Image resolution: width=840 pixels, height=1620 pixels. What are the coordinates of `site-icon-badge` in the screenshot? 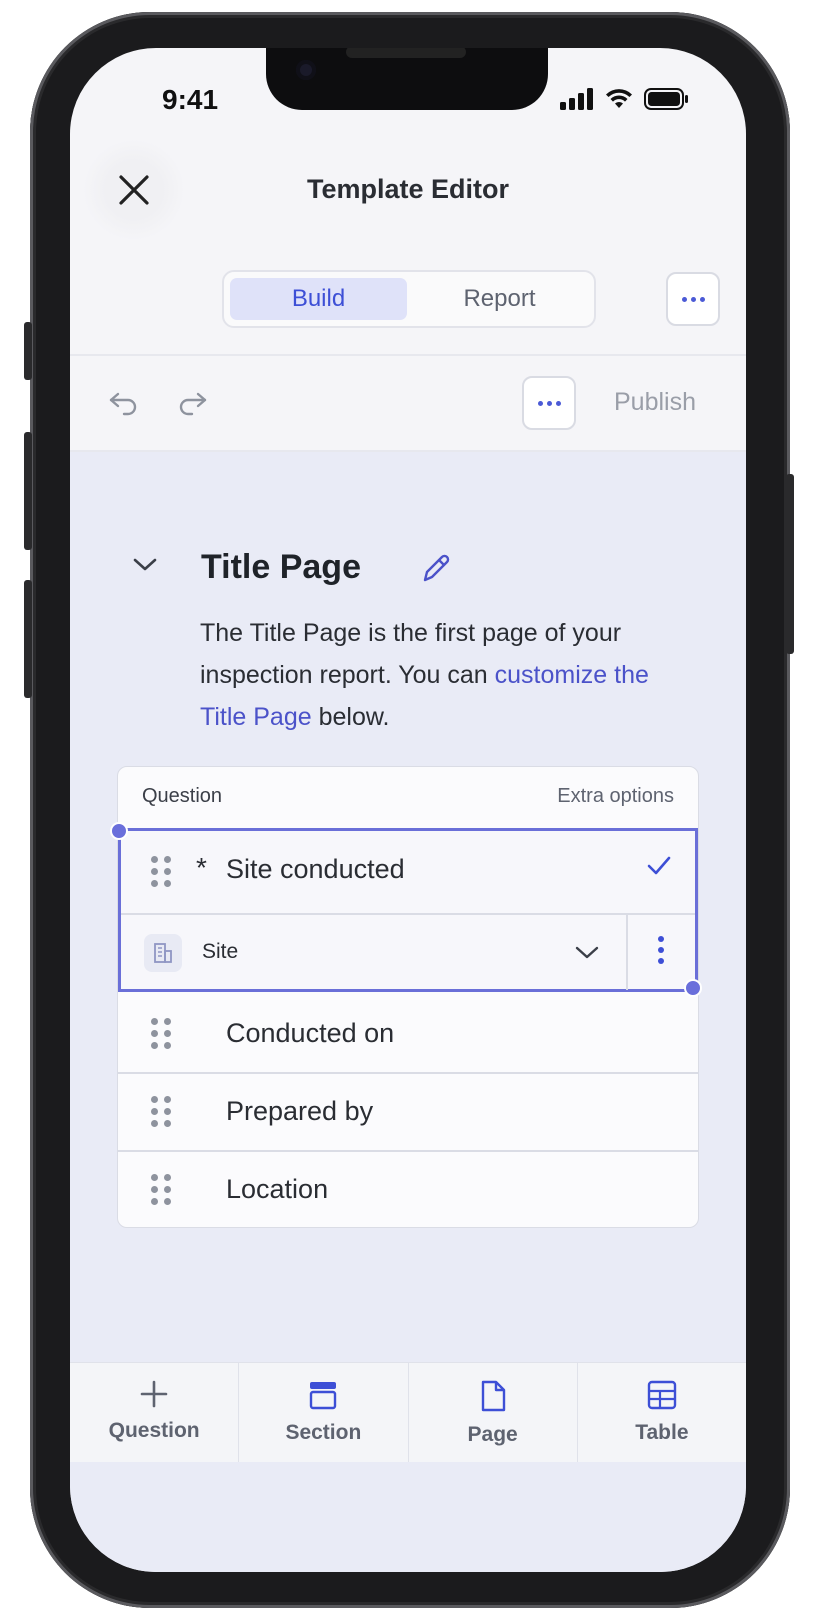 It's located at (163, 953).